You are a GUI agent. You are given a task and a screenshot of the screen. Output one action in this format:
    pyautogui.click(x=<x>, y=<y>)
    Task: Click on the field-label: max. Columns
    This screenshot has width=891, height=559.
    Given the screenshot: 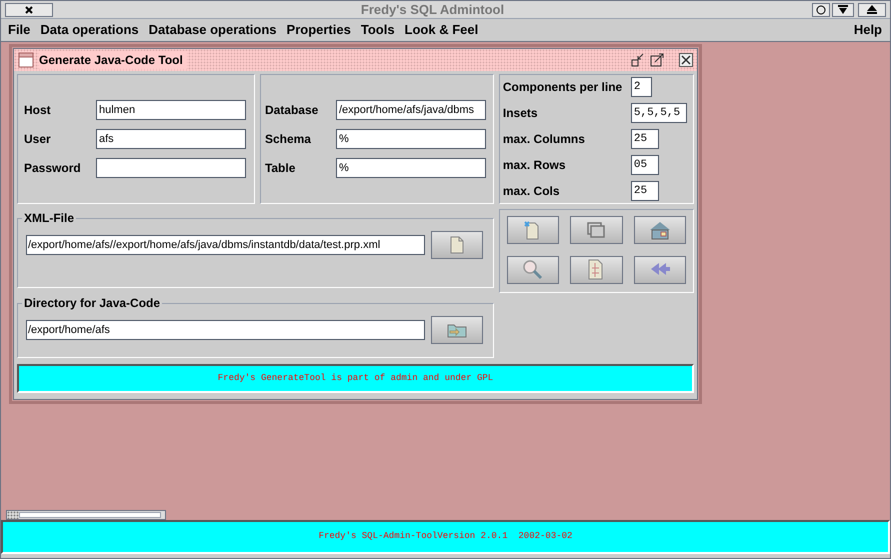 What is the action you would take?
    pyautogui.click(x=544, y=139)
    